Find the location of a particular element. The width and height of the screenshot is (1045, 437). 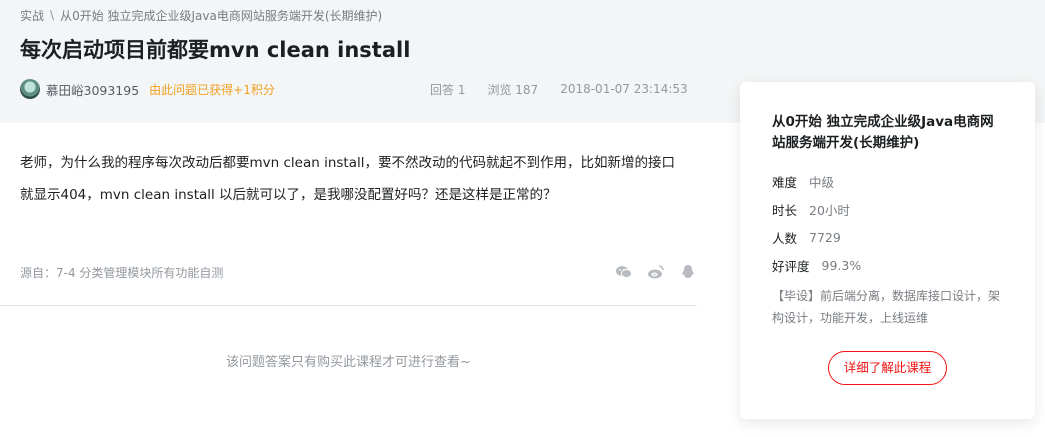

course-info-duration: 时长 20小时 is located at coordinates (887, 209).